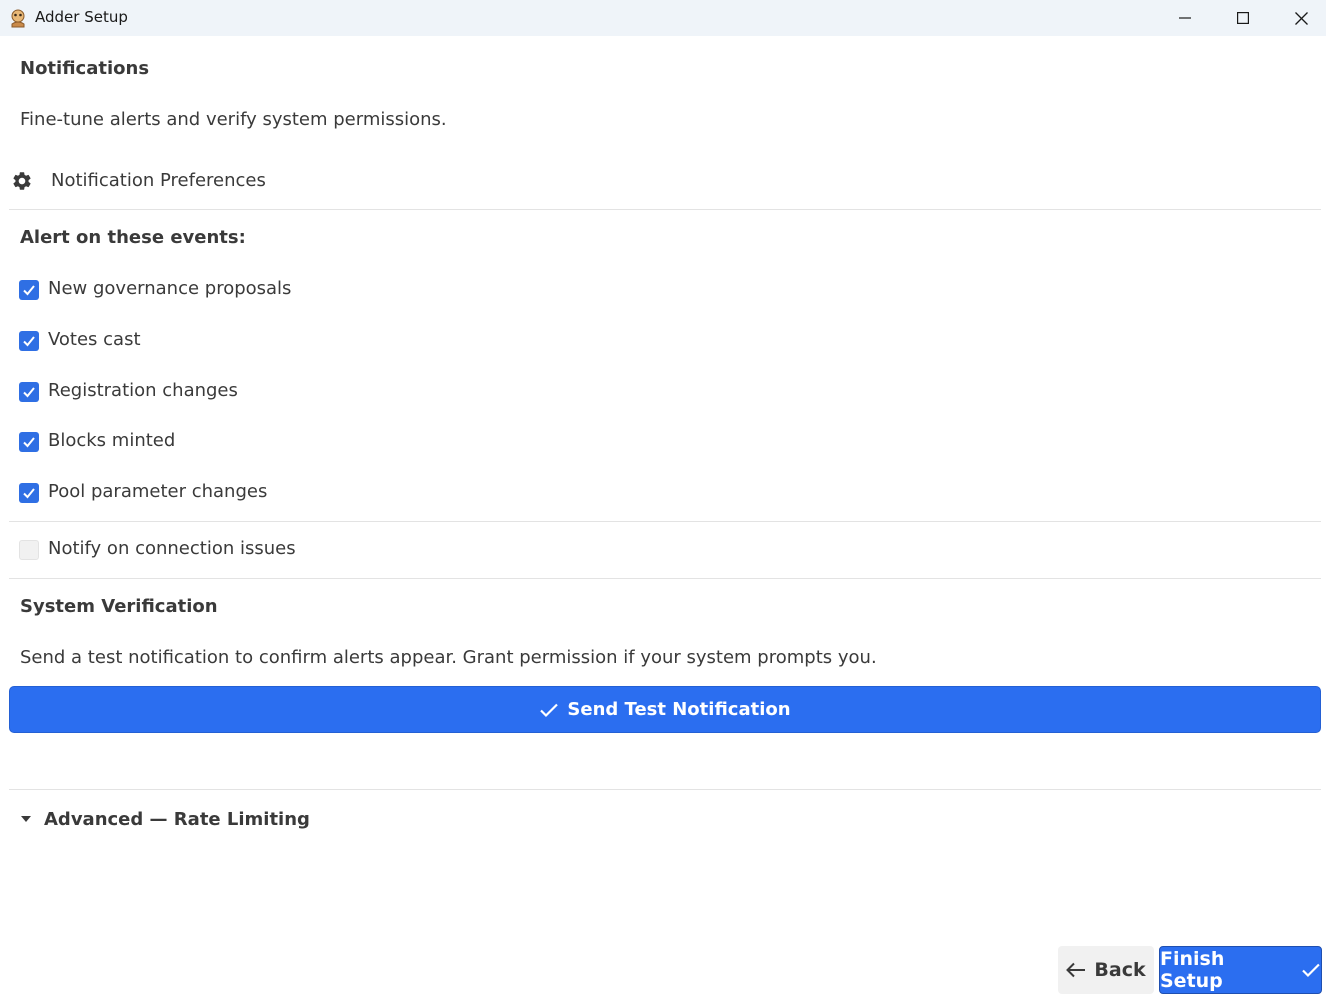 This screenshot has width=1326, height=996. I want to click on preferences-section-label: Notification Preferences, so click(158, 180).